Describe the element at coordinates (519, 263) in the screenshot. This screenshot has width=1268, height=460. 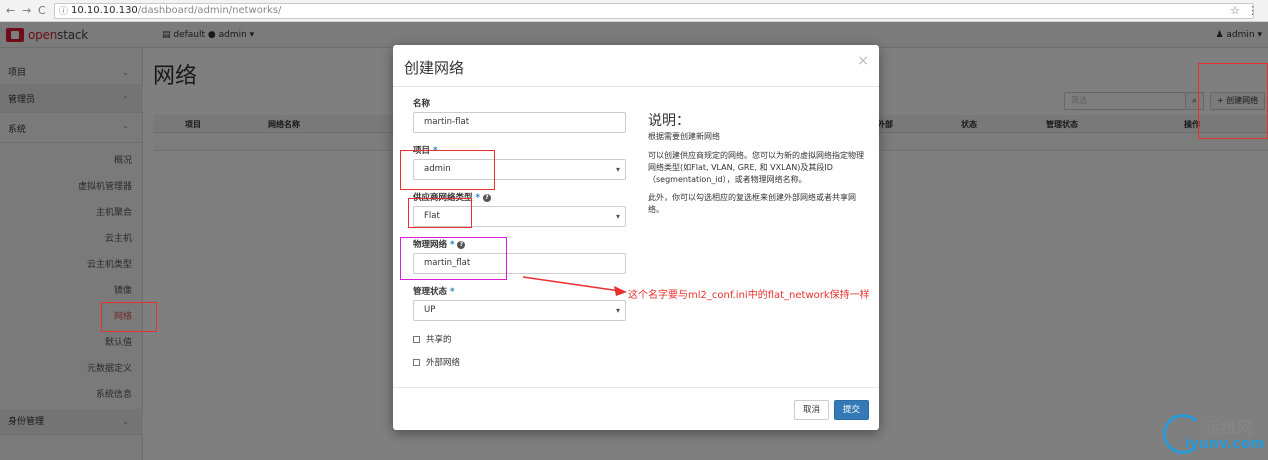
I see `physical-network-input: martin_flat` at that location.